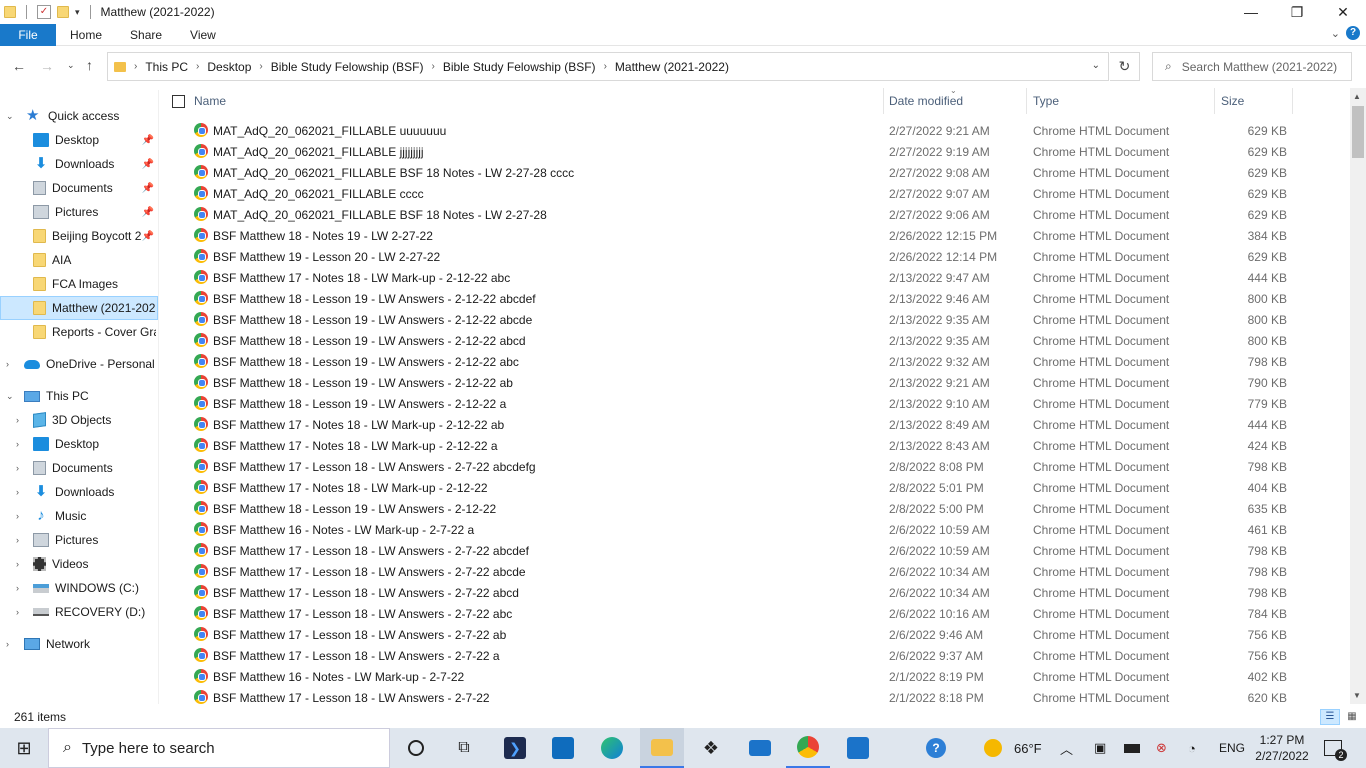 This screenshot has height=768, width=1366. I want to click on tray-language: ENG, so click(1232, 748).